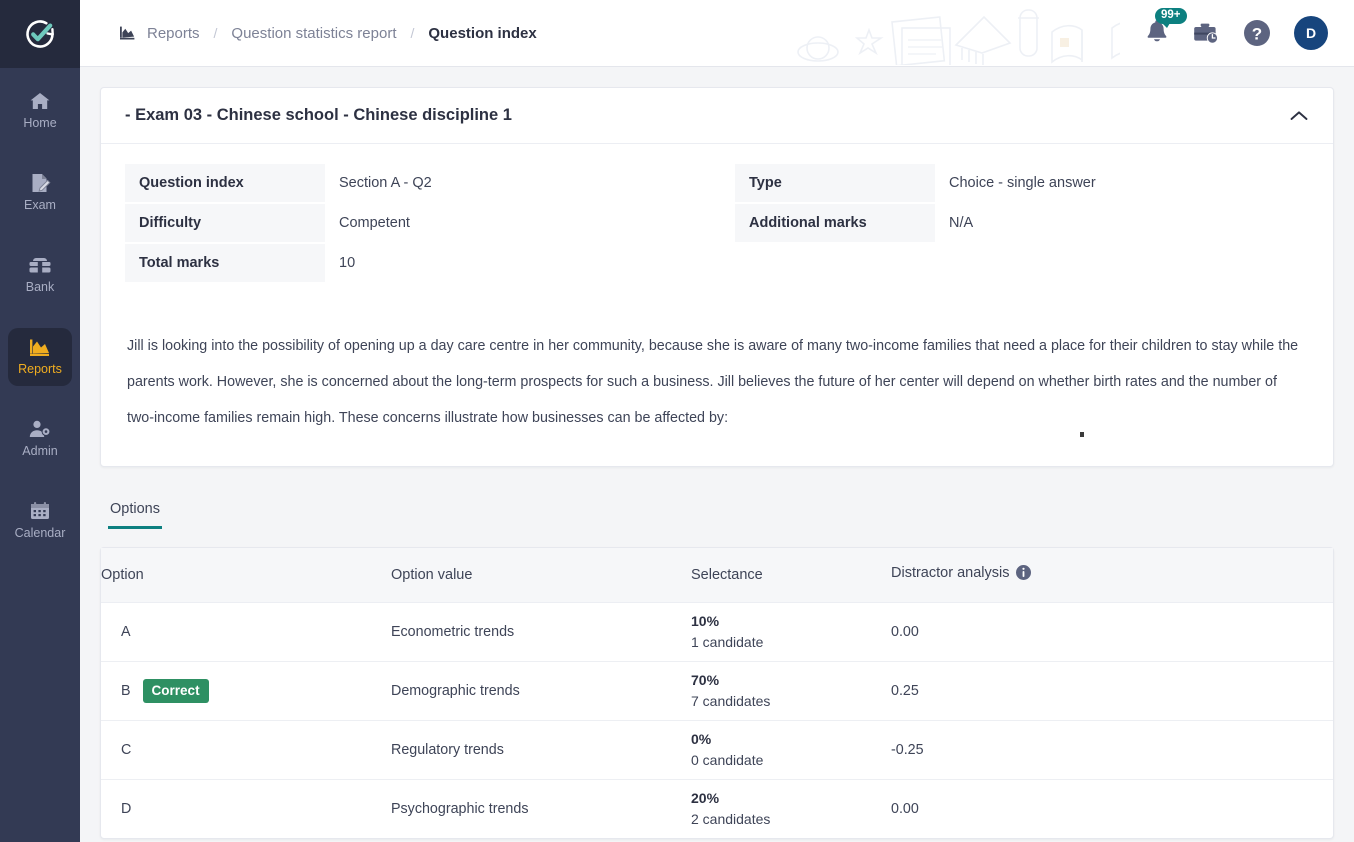  I want to click on meta-value: Choice - single answer, so click(1022, 183).